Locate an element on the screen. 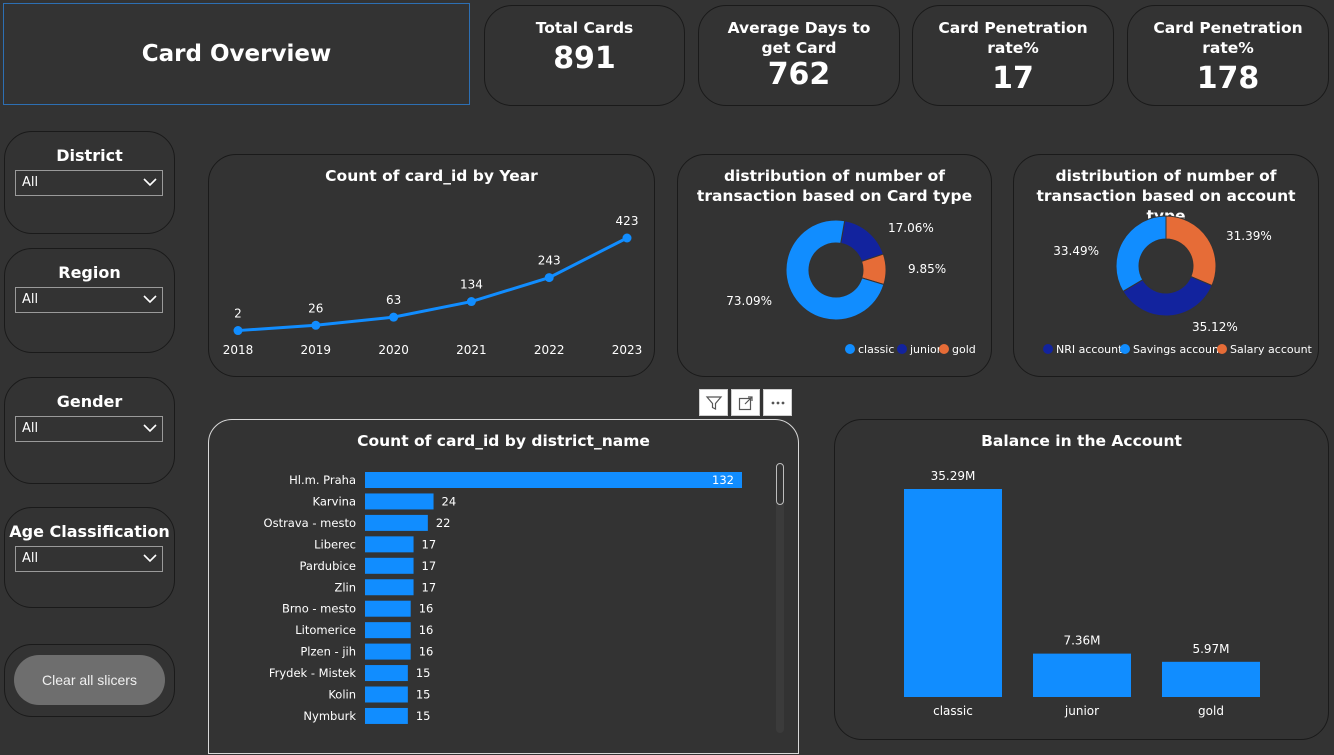  scrollbar is located at coordinates (780, 598).